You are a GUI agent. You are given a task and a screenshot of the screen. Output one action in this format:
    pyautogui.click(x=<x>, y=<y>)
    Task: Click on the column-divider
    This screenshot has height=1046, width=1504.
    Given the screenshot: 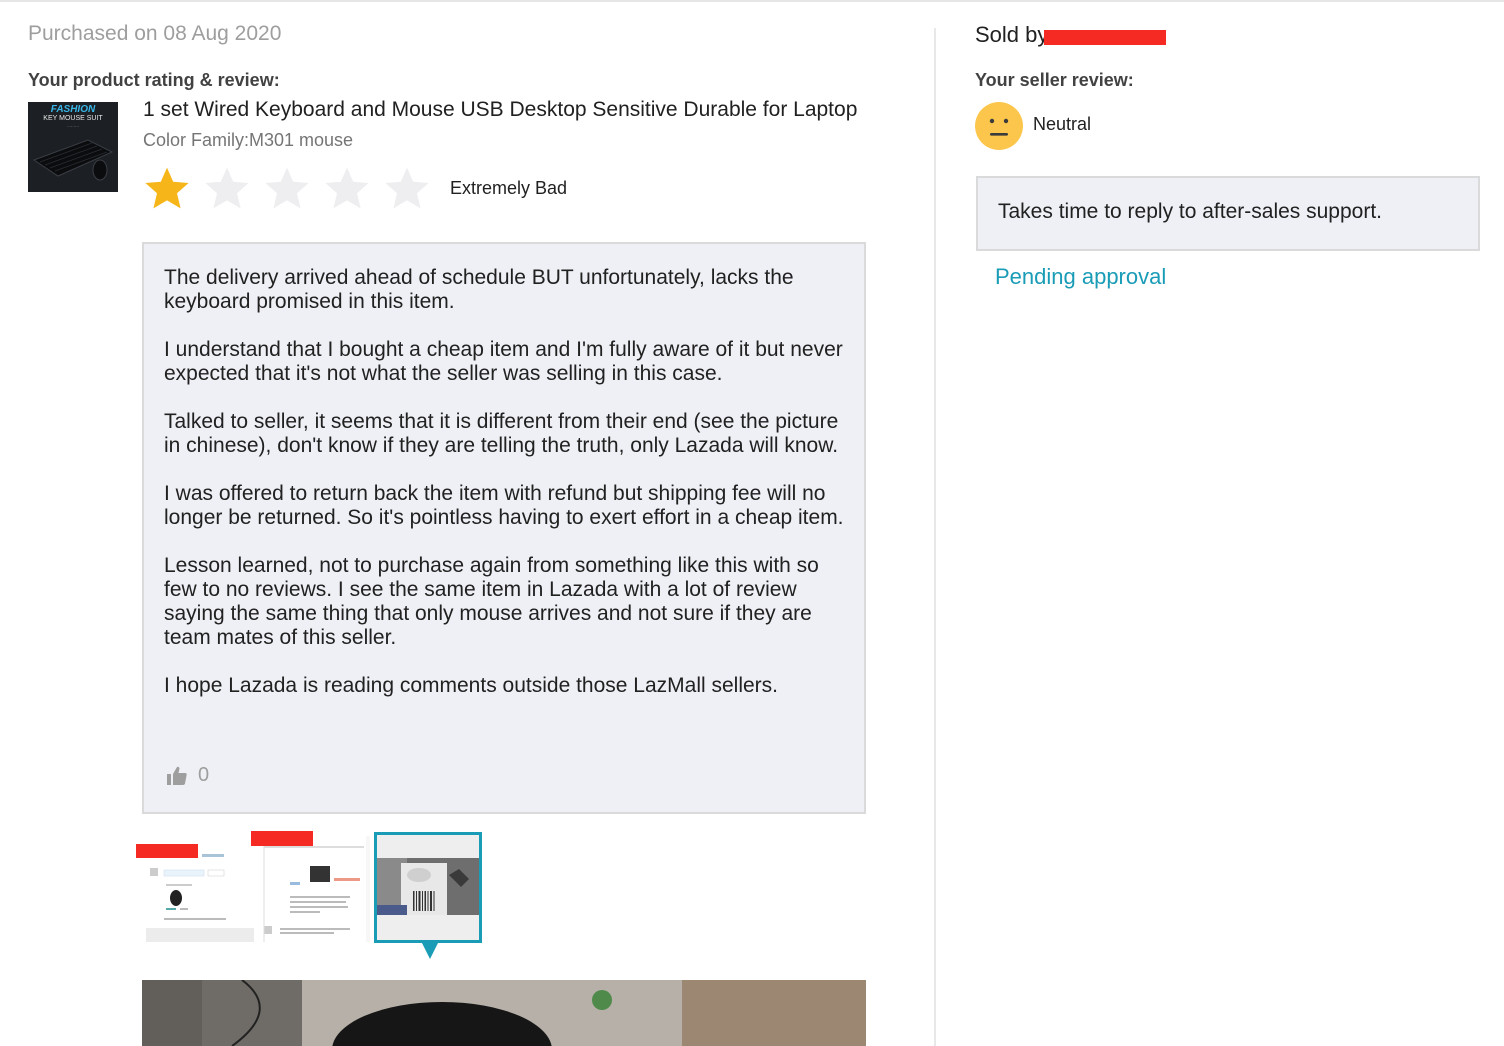 What is the action you would take?
    pyautogui.click(x=935, y=537)
    